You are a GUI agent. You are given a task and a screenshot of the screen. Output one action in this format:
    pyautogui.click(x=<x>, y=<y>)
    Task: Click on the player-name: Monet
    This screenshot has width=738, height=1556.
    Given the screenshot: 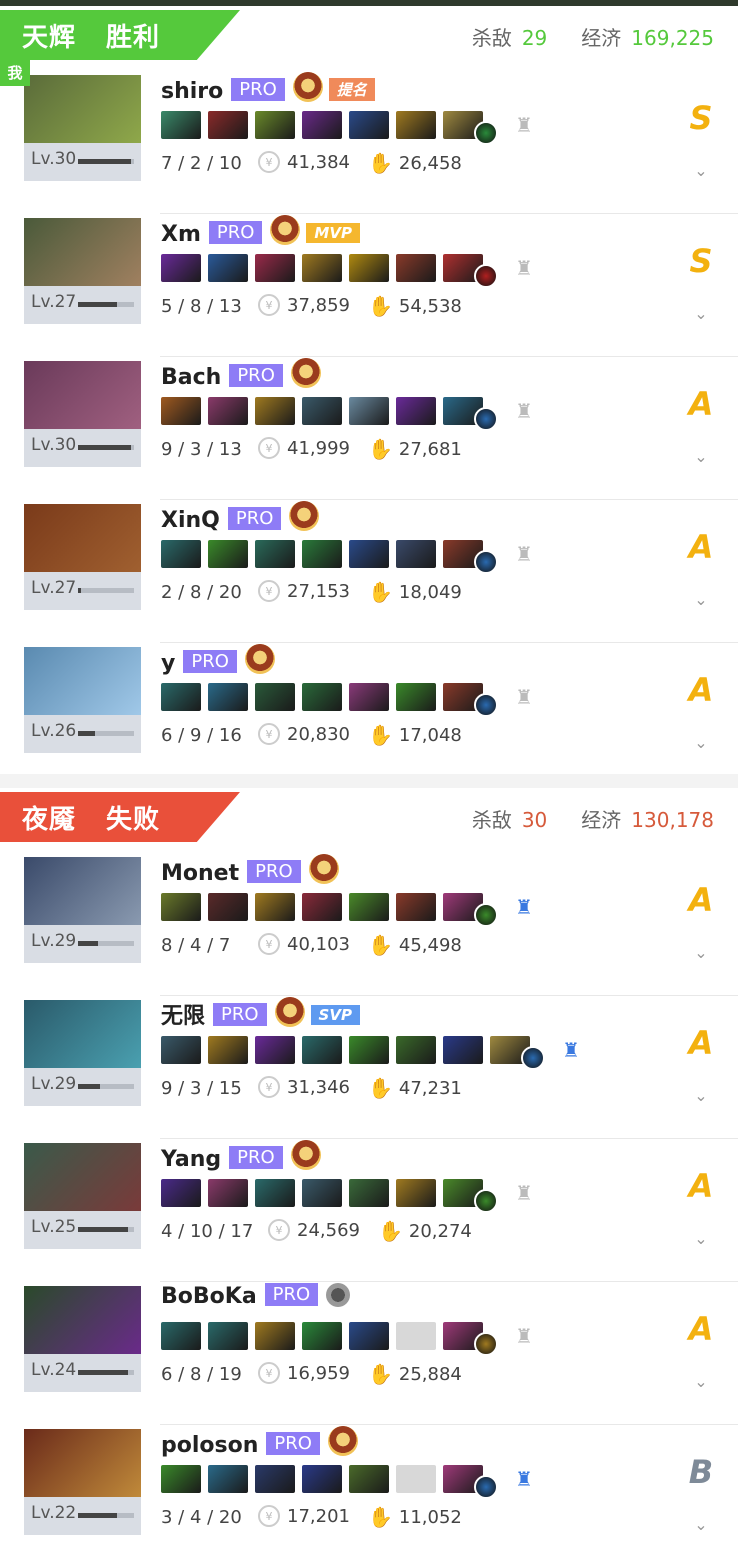 What is the action you would take?
    pyautogui.click(x=200, y=873)
    